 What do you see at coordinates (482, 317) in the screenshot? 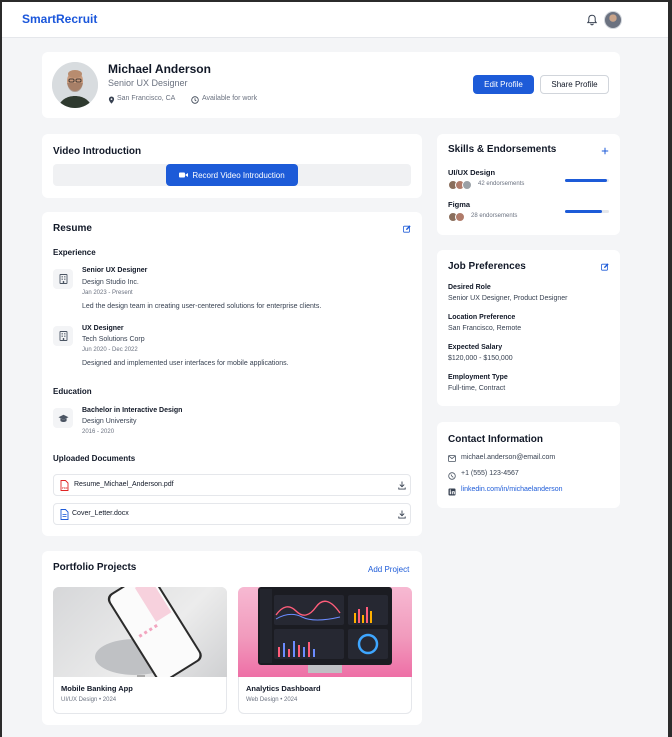
I see `preference-label: Location Preference` at bounding box center [482, 317].